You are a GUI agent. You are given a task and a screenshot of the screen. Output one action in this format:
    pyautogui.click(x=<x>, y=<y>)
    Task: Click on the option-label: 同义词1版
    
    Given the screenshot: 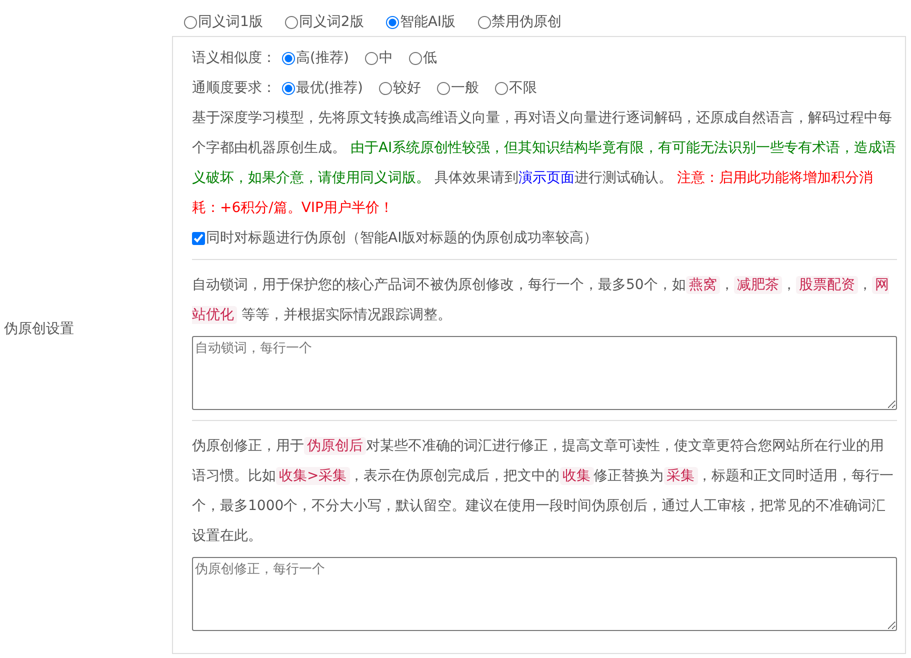 What is the action you would take?
    pyautogui.click(x=230, y=22)
    